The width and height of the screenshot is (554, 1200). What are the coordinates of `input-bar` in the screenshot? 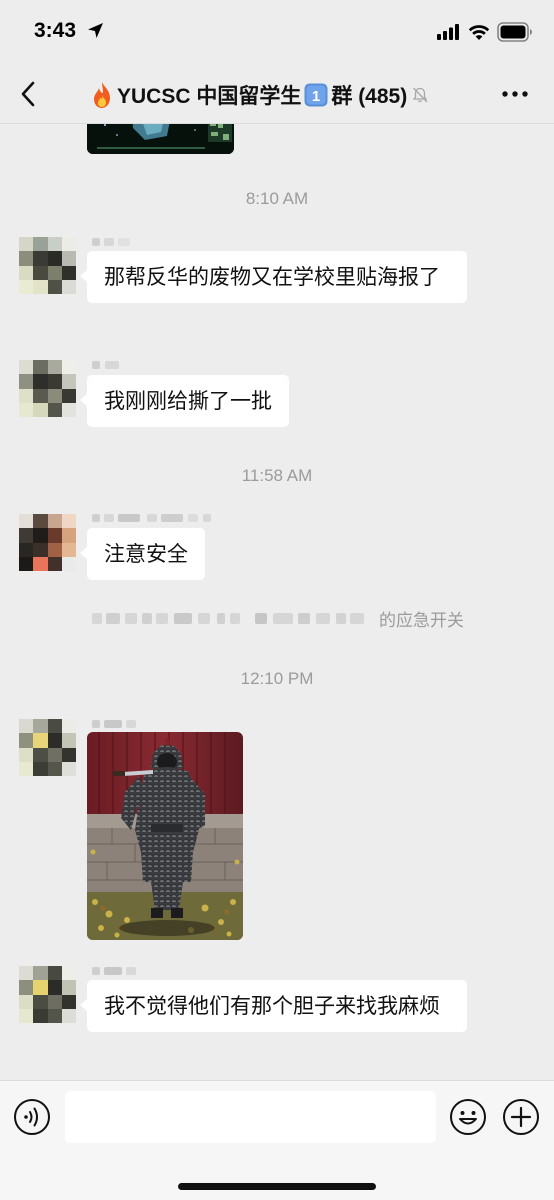 It's located at (277, 1140).